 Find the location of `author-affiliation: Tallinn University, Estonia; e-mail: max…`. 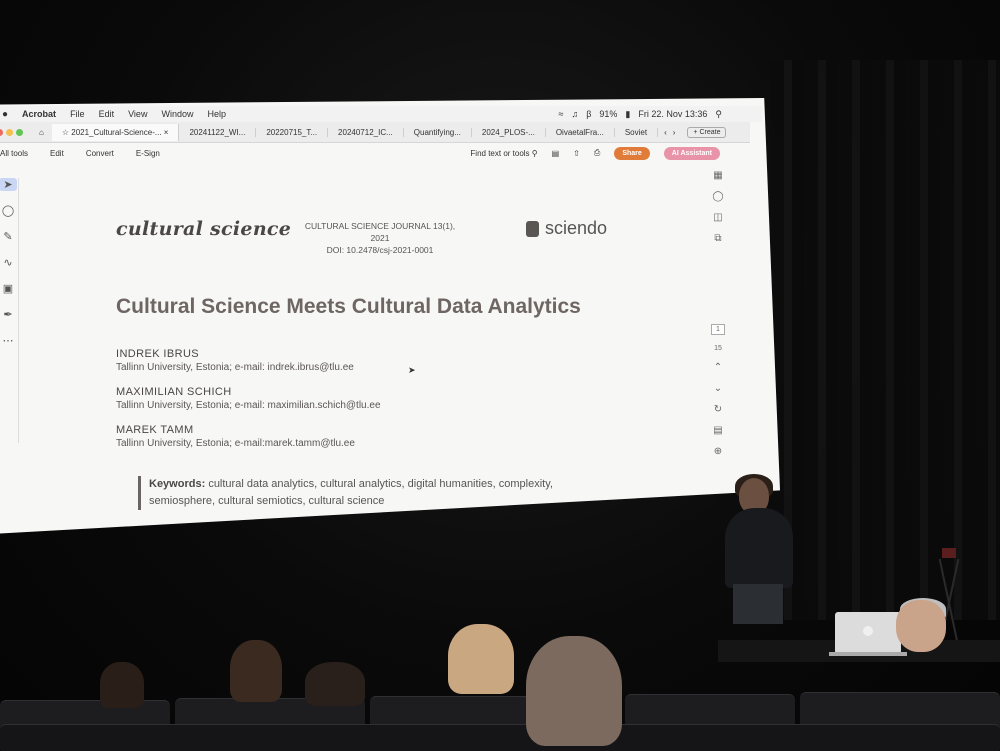

author-affiliation: Tallinn University, Estonia; e-mail: max… is located at coordinates (248, 405).